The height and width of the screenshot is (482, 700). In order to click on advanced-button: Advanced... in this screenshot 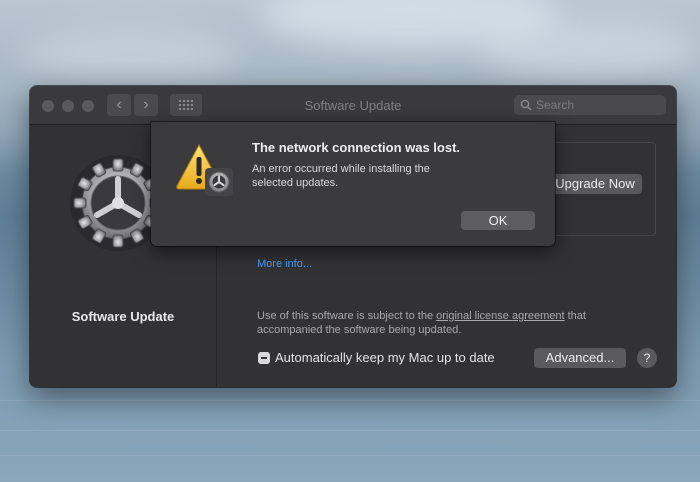, I will do `click(580, 358)`.